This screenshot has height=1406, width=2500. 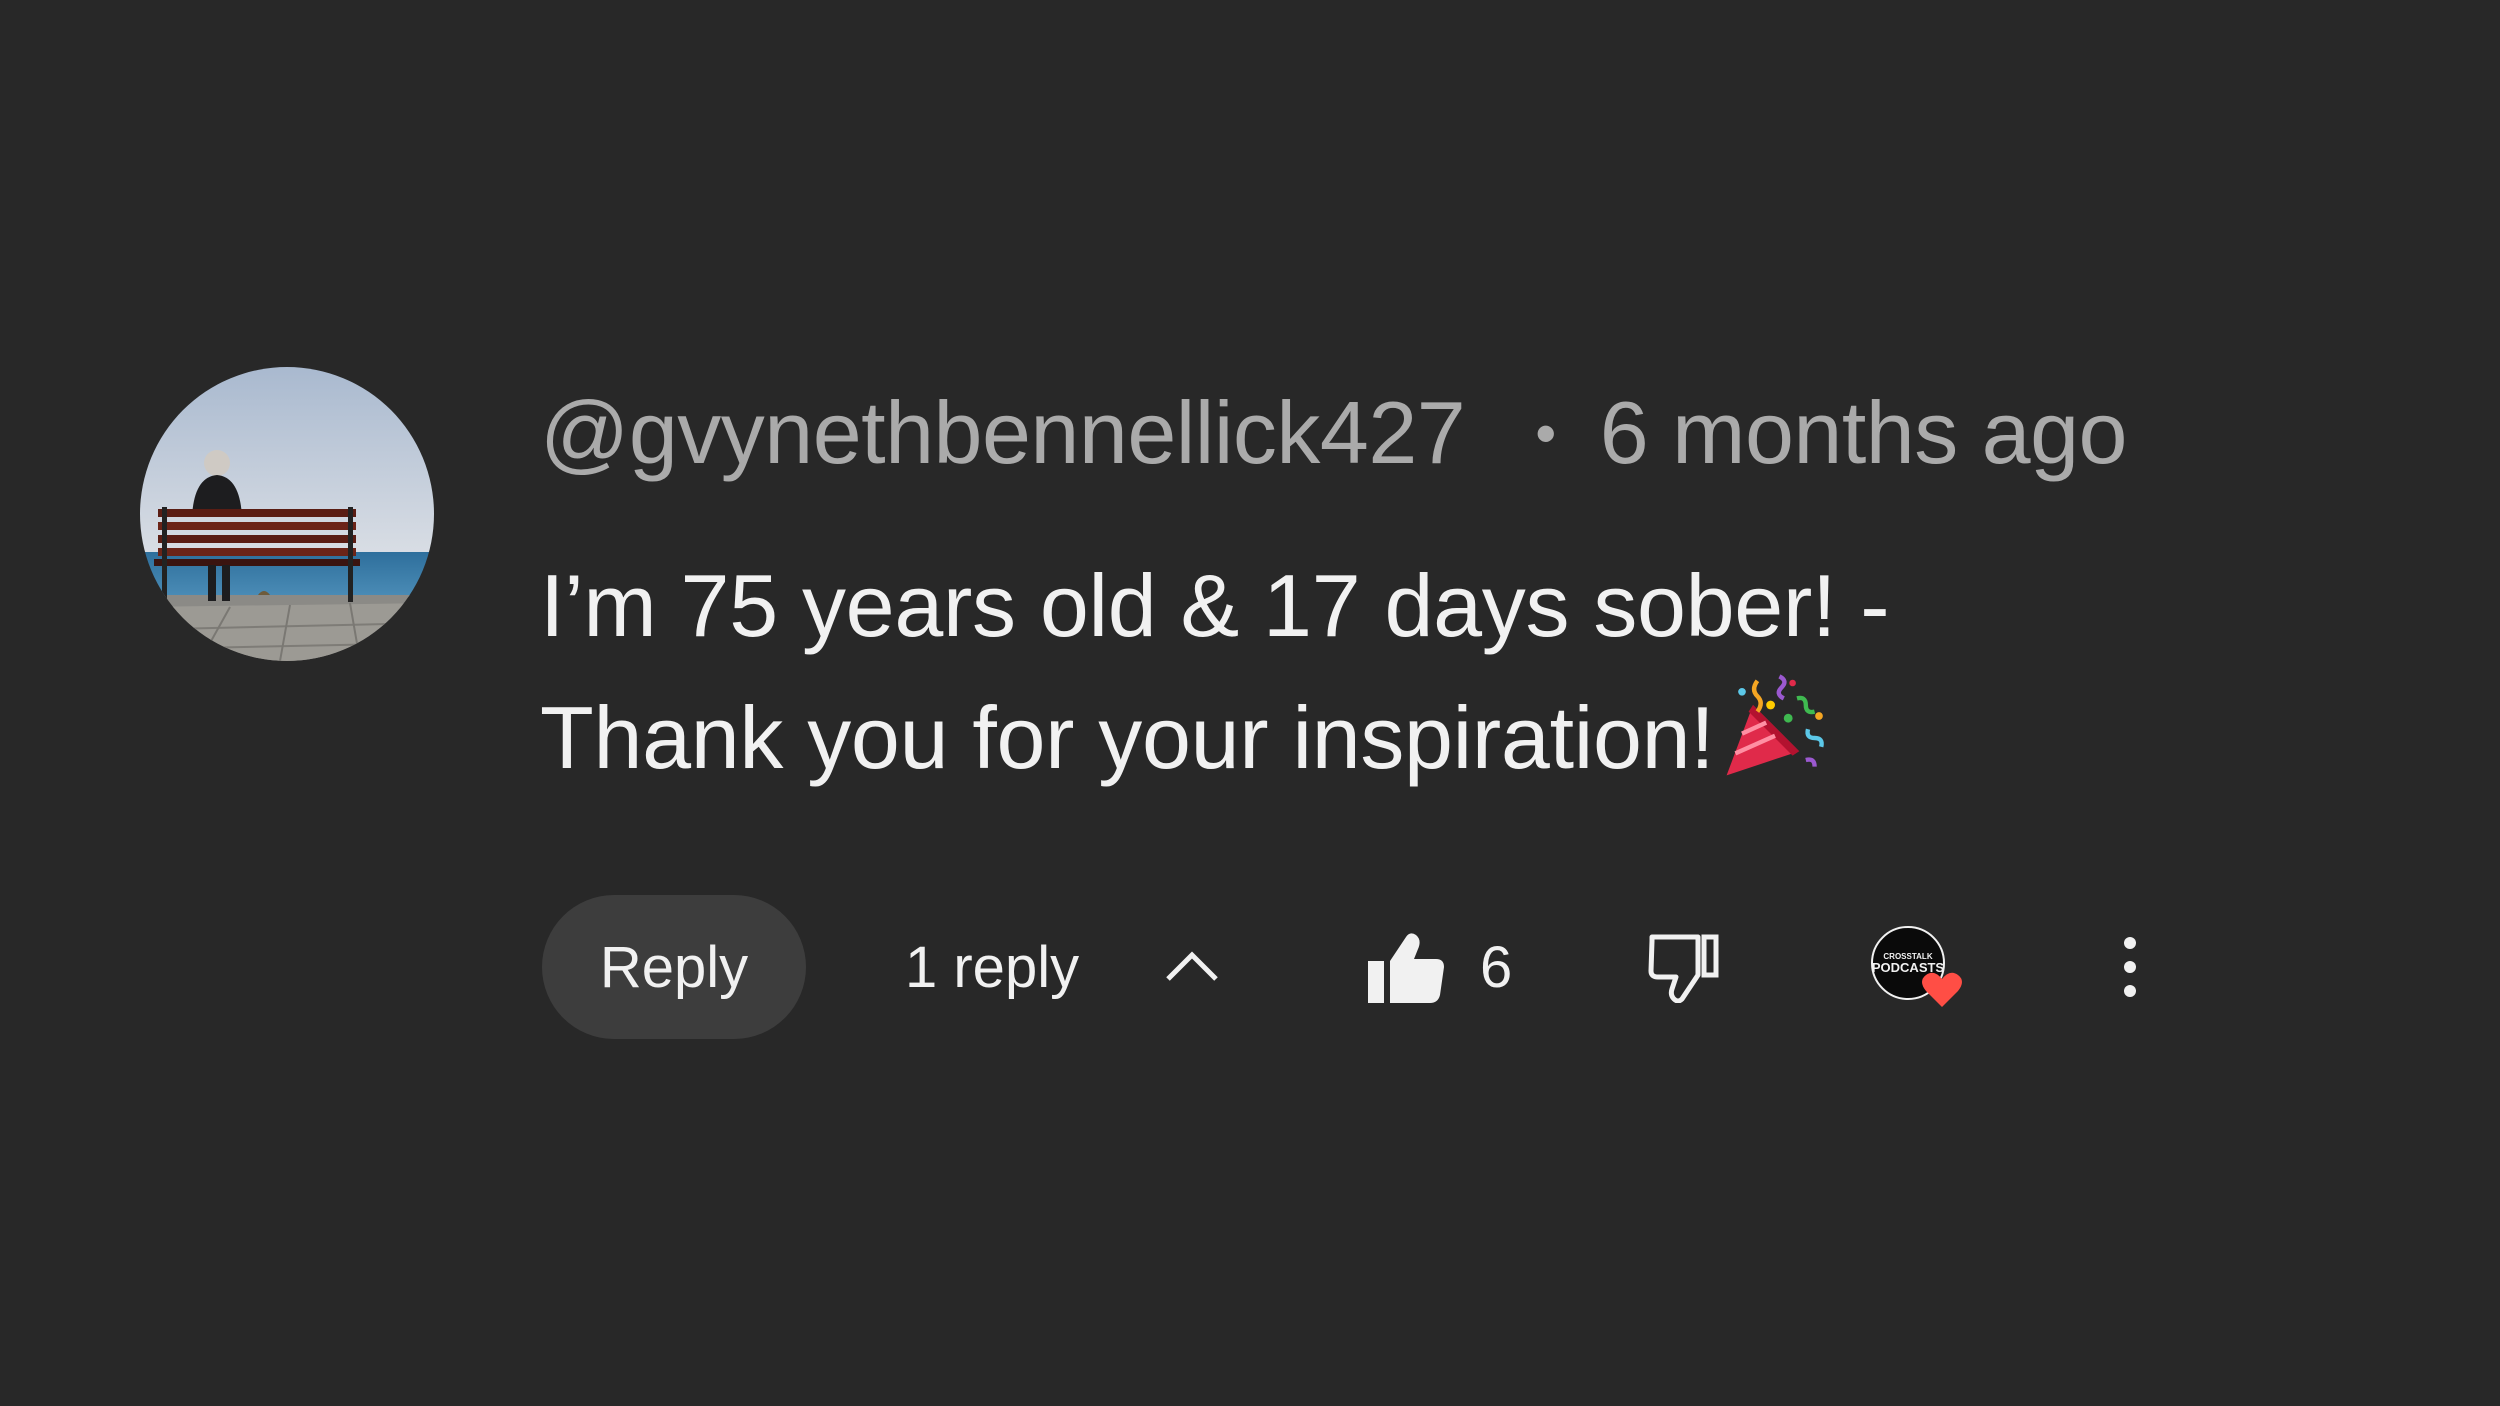 What do you see at coordinates (1127, 737) in the screenshot?
I see `comment-text-line-2-text: Thank you for your inspiration!` at bounding box center [1127, 737].